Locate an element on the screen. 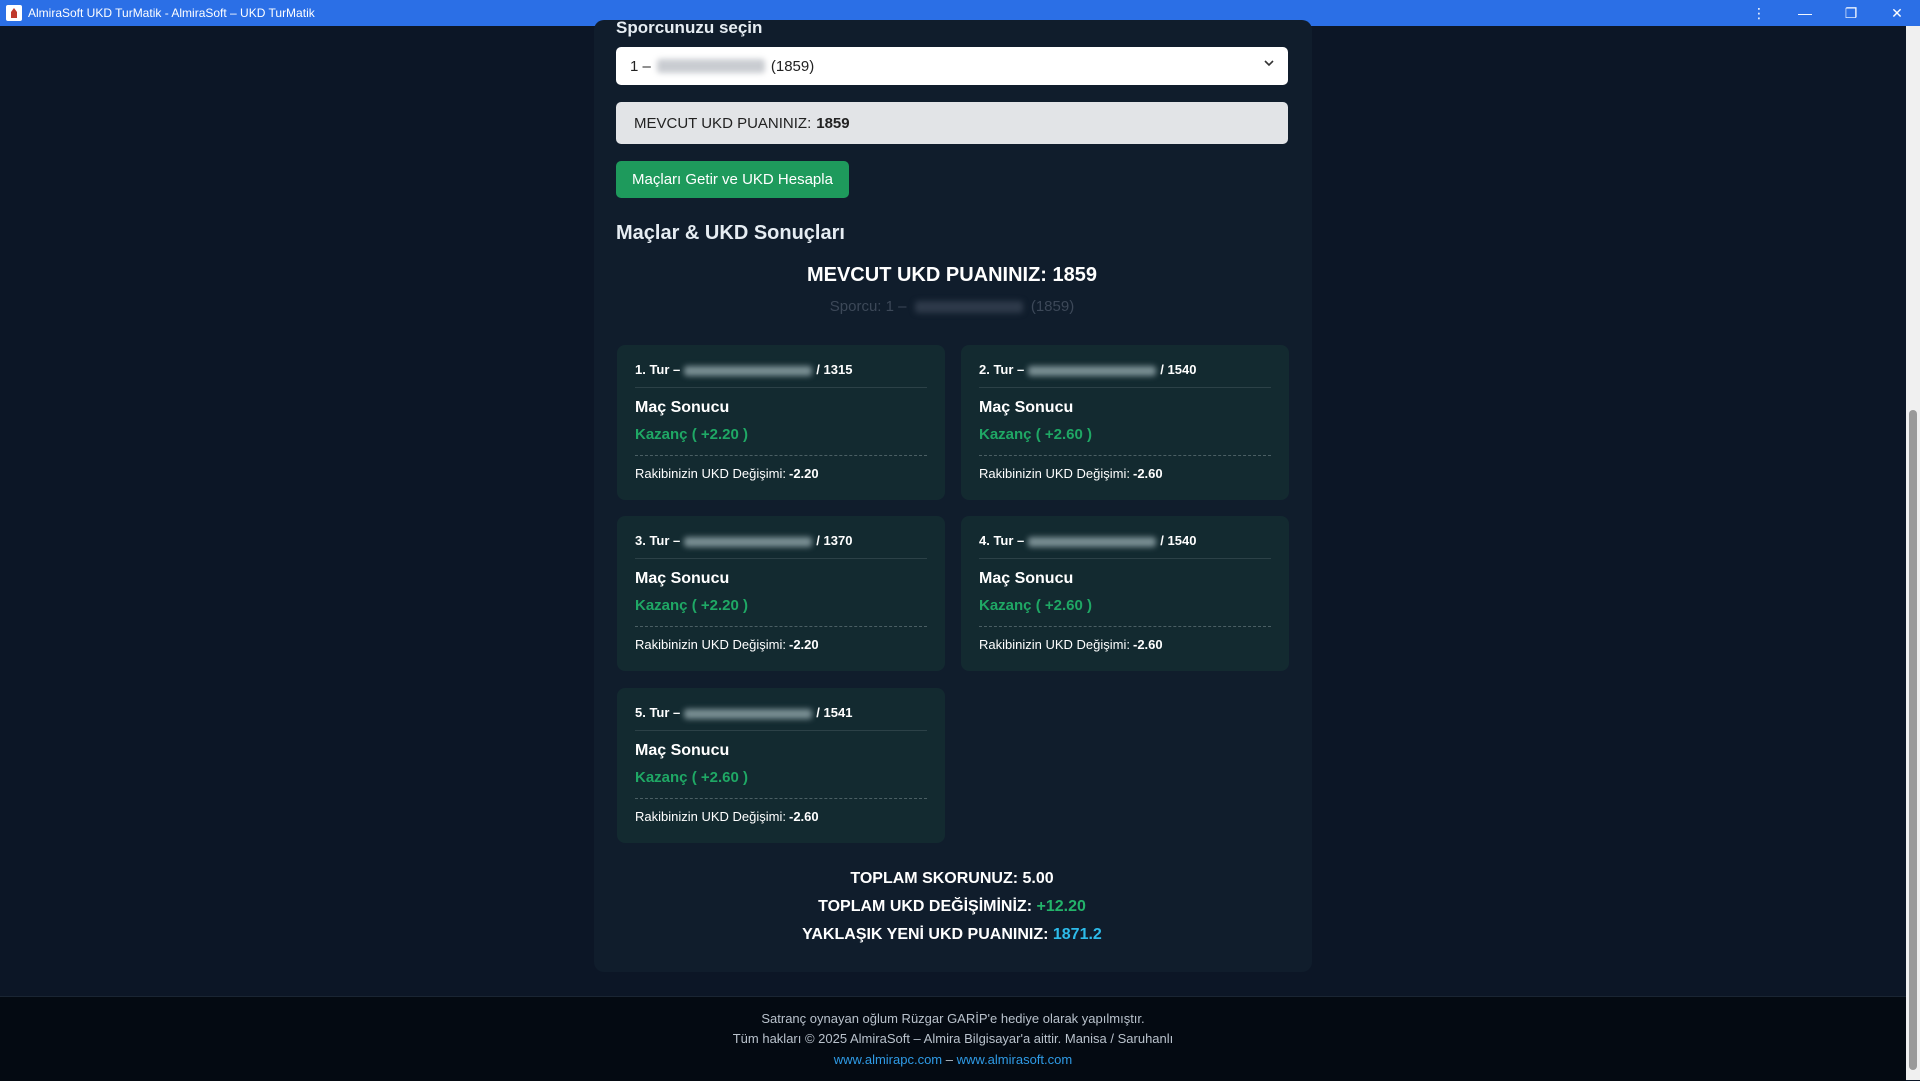 The height and width of the screenshot is (1081, 1920). round-label: 4. Tur – is located at coordinates (1002, 540).